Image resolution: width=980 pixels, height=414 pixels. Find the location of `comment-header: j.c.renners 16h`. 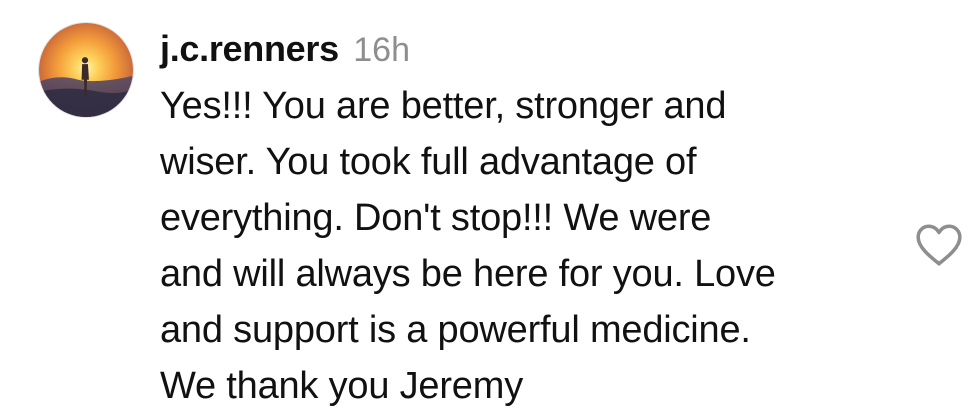

comment-header: j.c.renners 16h is located at coordinates (530, 49).